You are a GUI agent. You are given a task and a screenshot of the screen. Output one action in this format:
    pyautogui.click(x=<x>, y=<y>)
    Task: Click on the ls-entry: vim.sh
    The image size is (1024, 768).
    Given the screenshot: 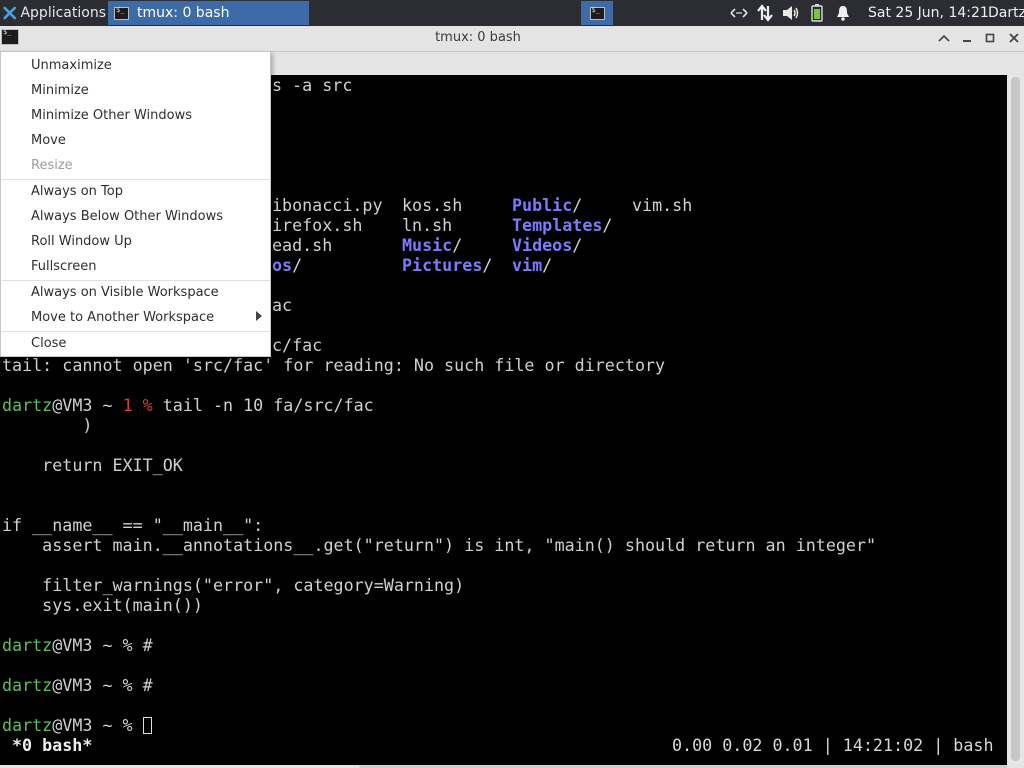 What is the action you would take?
    pyautogui.click(x=662, y=205)
    